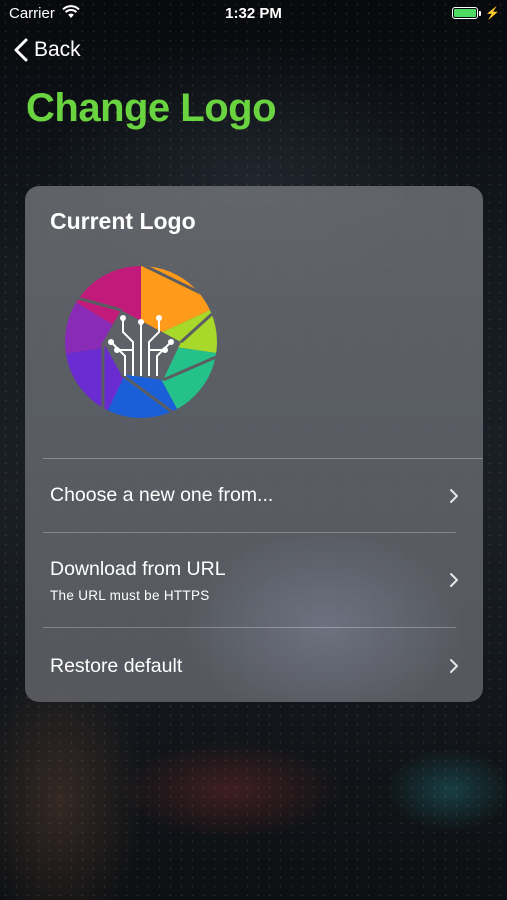  I want to click on battery-icon: ⚡, so click(476, 13).